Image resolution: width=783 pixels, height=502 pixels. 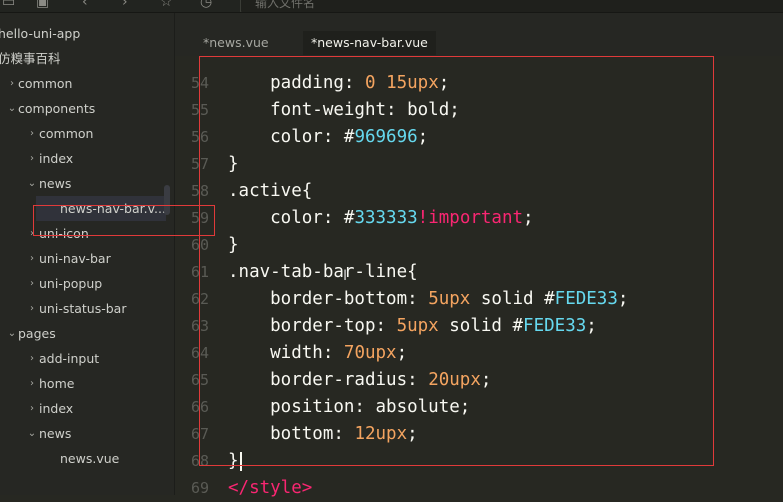 What do you see at coordinates (479, 272) in the screenshot?
I see `code-line: 61 .nav-tab-bar-line{` at bounding box center [479, 272].